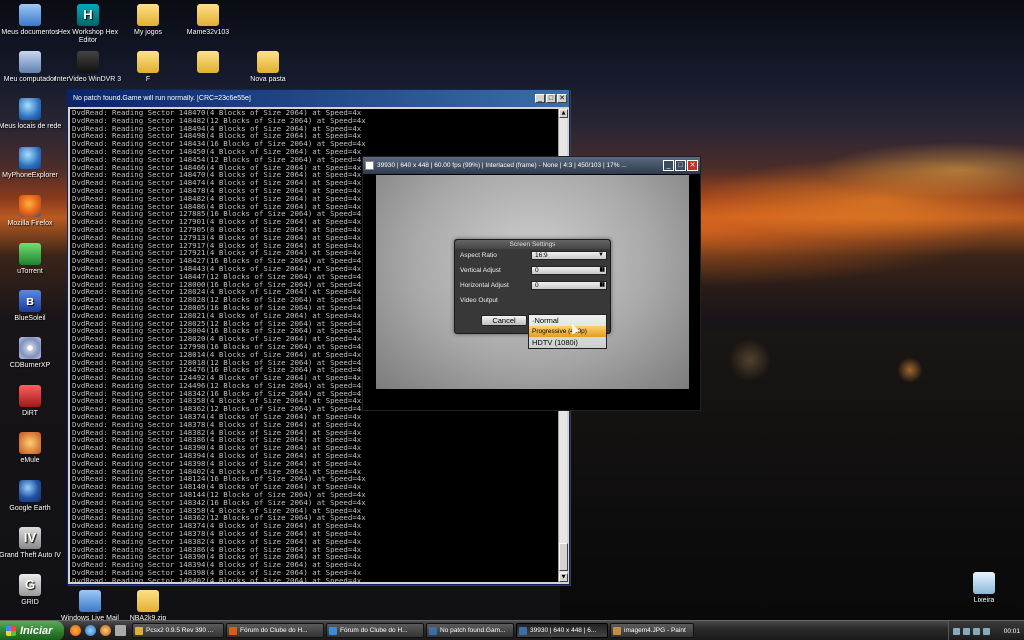 Image resolution: width=1024 pixels, height=640 pixels. What do you see at coordinates (479, 300) in the screenshot?
I see `video-output-label: Video Output` at bounding box center [479, 300].